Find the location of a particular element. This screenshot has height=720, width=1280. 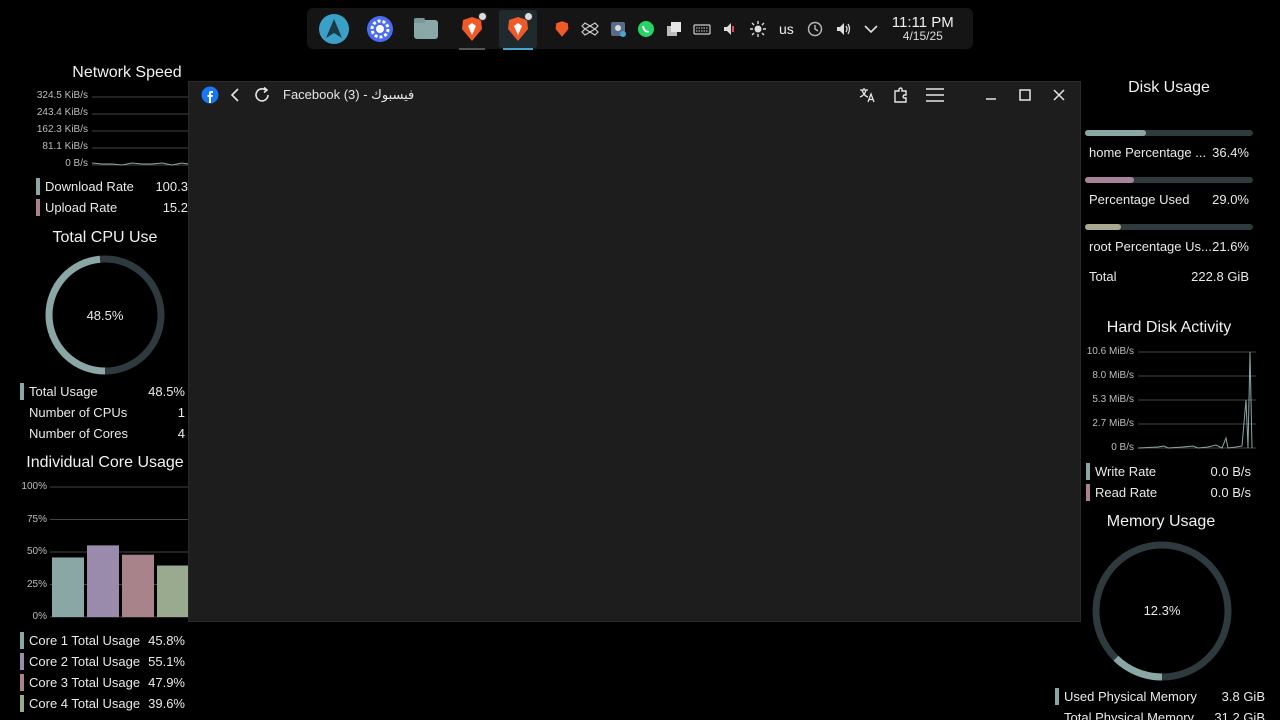

app-launcher-button is located at coordinates (334, 29).